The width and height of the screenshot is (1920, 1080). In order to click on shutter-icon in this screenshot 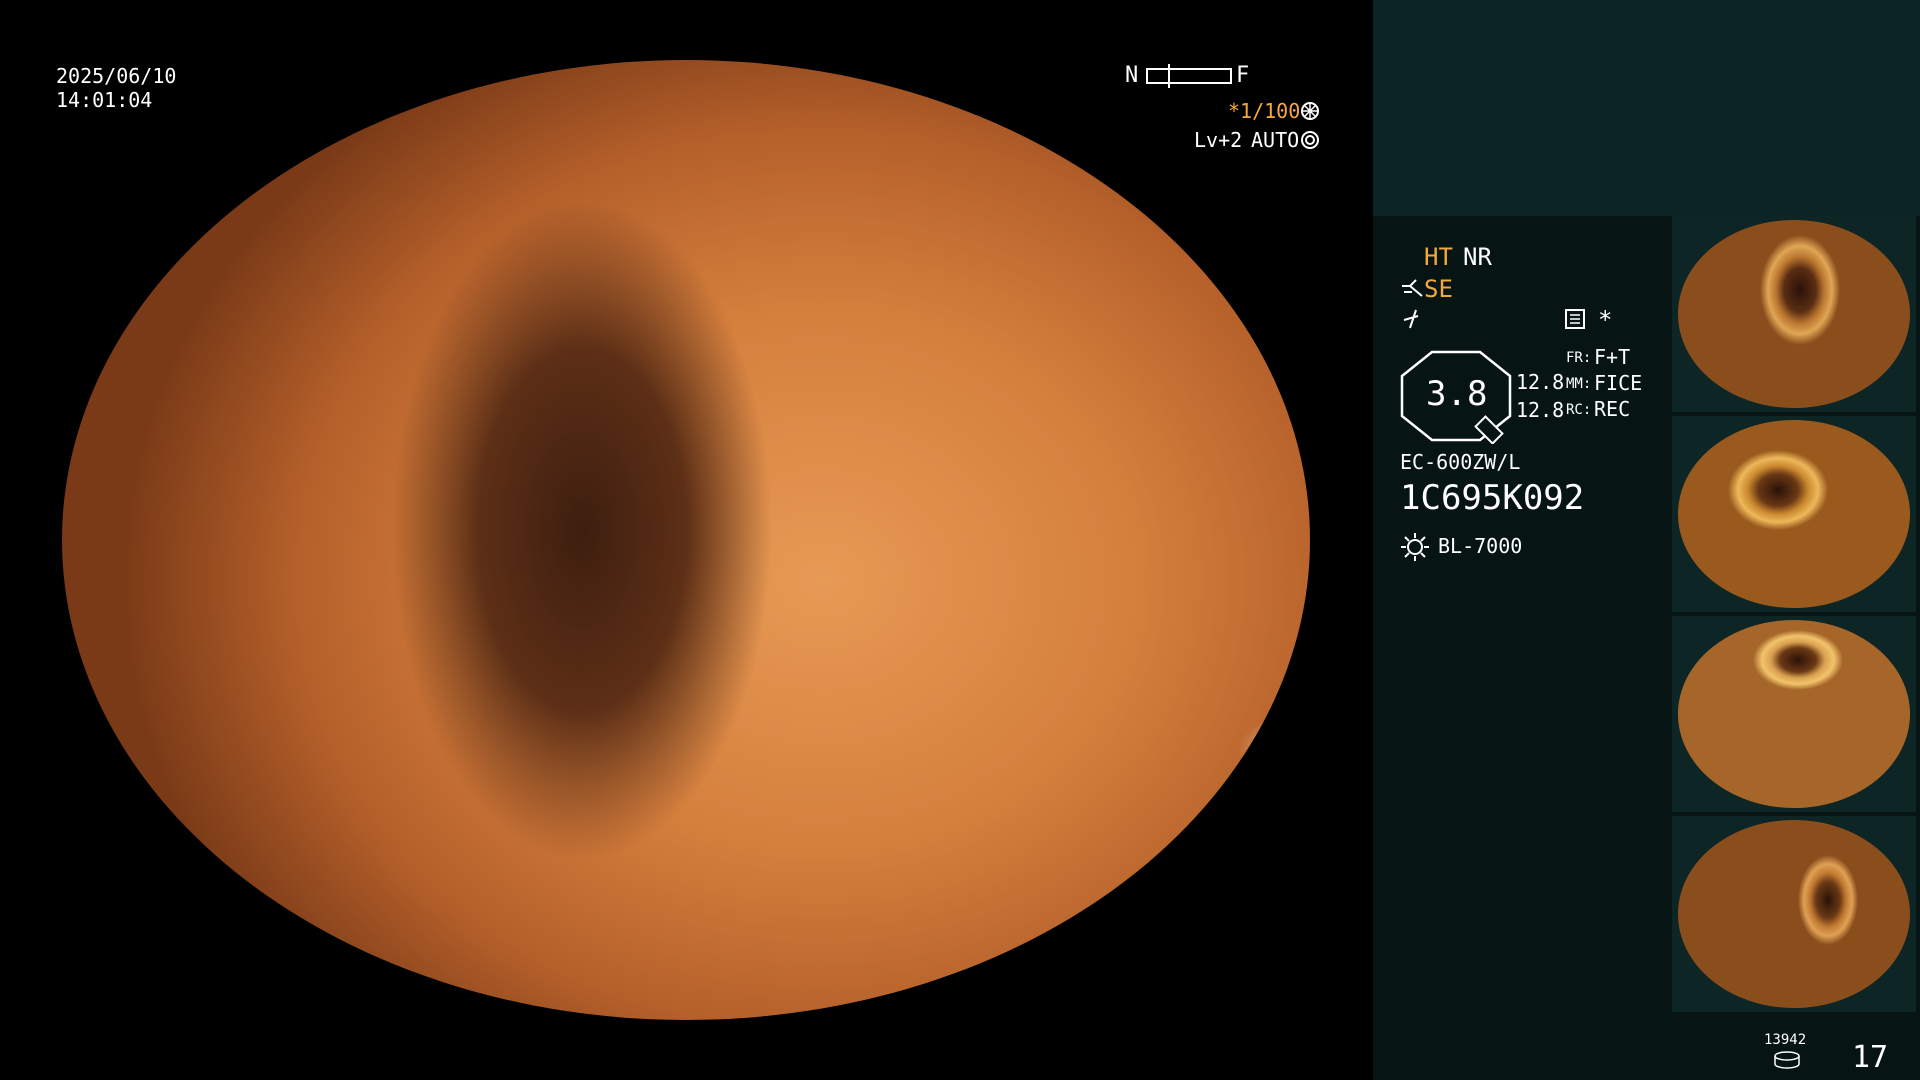, I will do `click(1310, 111)`.